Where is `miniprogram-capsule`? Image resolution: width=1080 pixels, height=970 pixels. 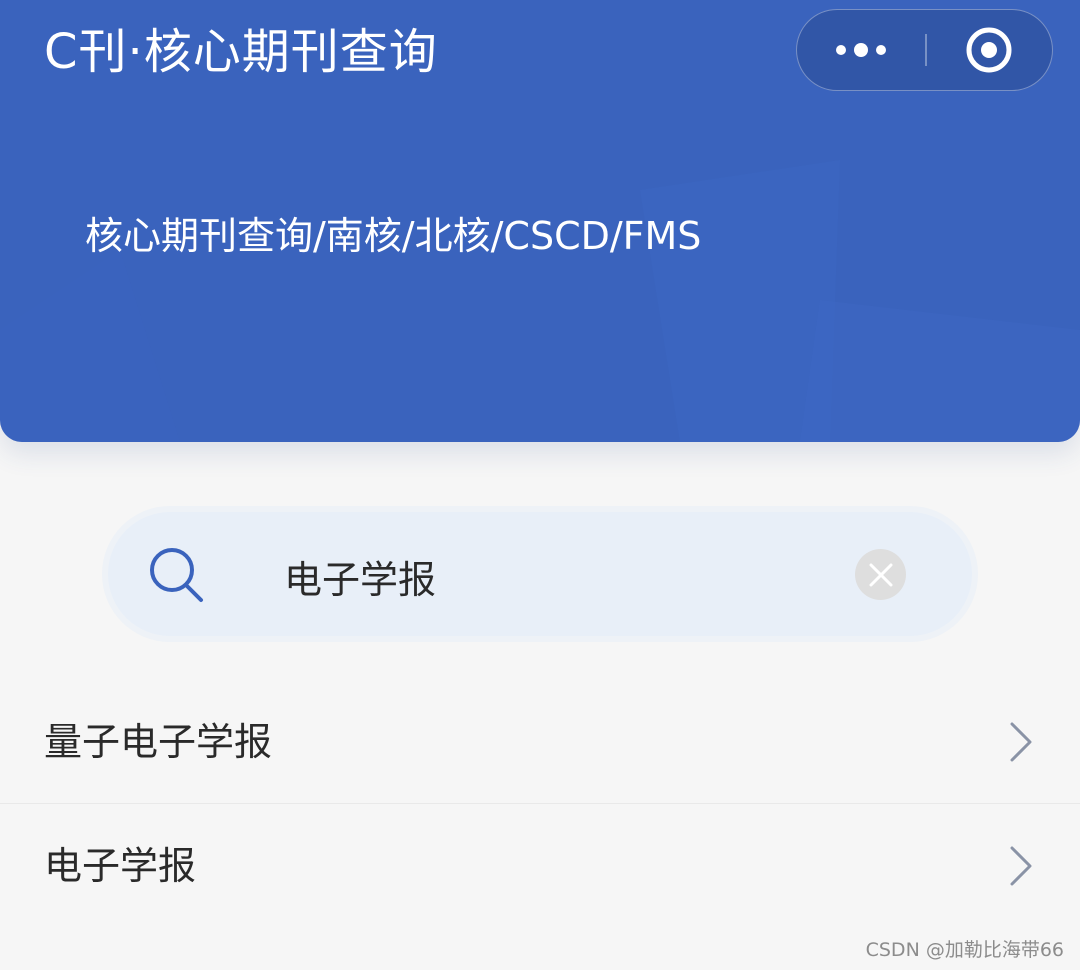 miniprogram-capsule is located at coordinates (924, 50).